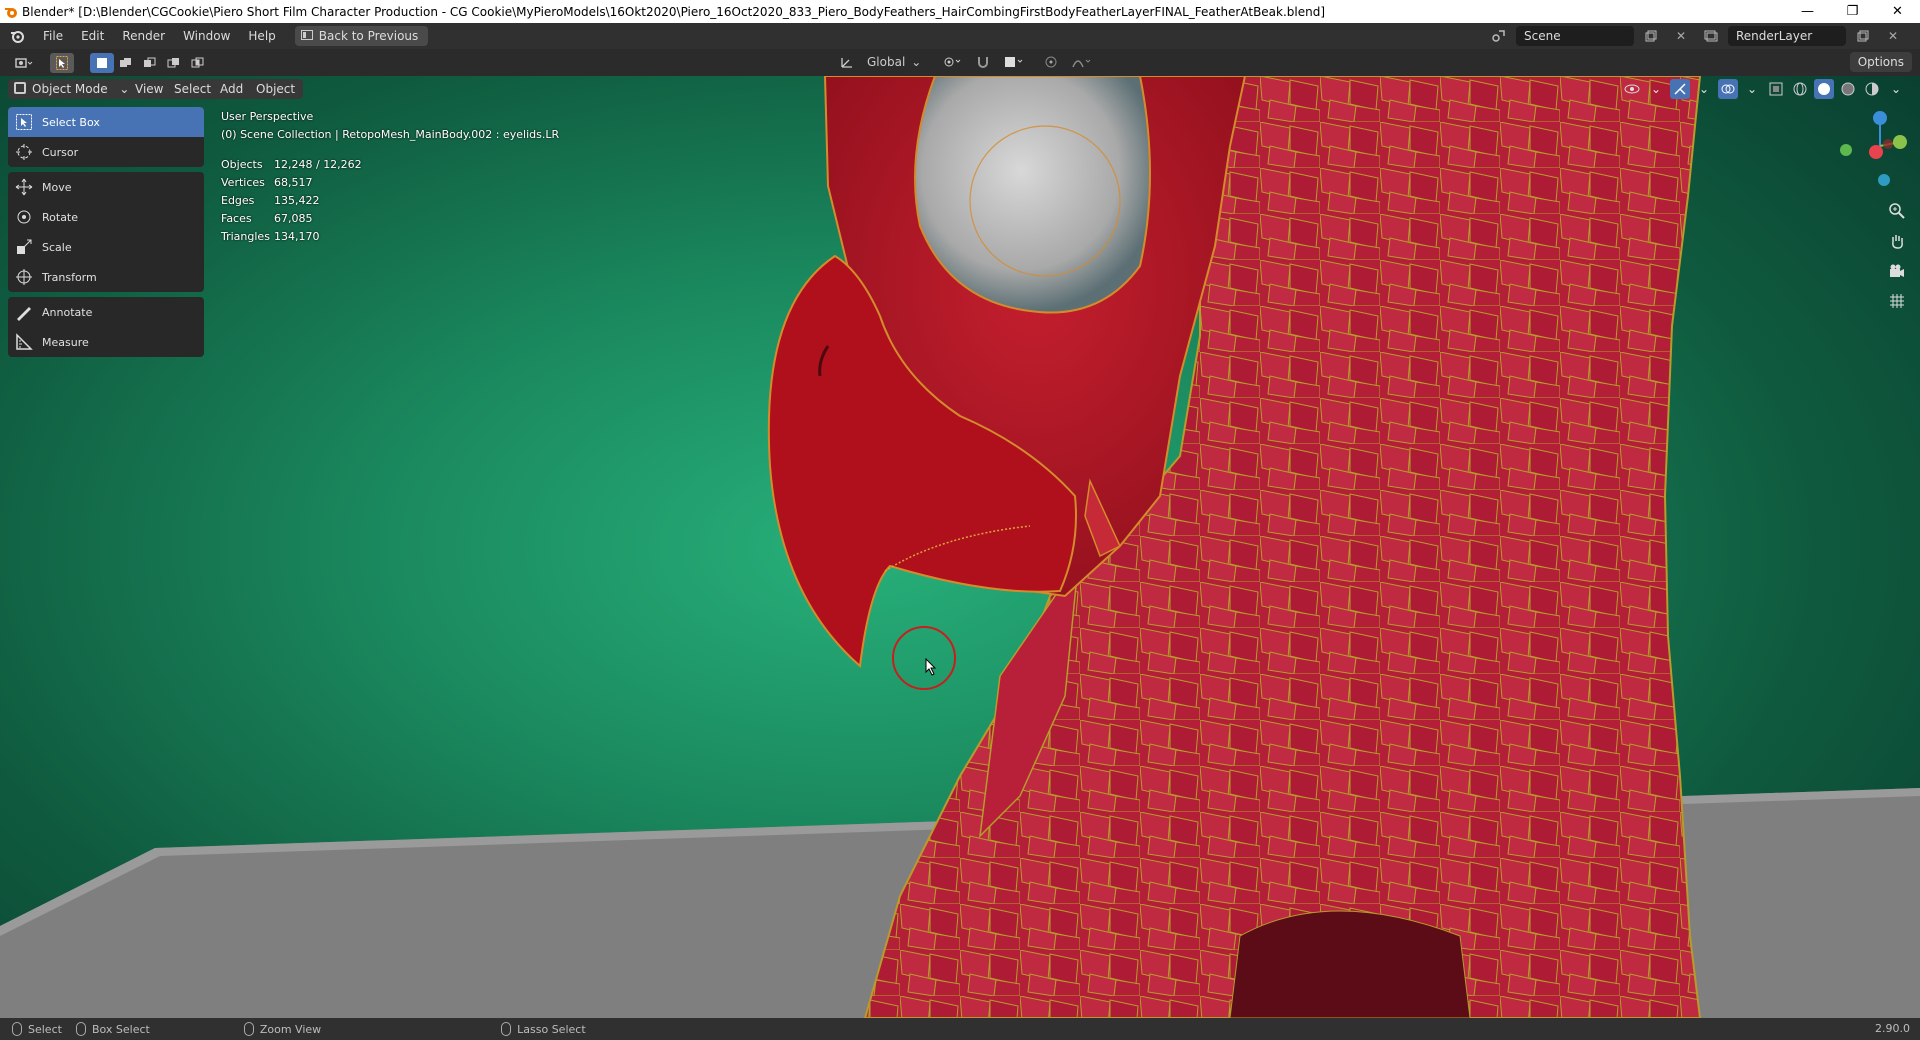  I want to click on overlays-toggle-icon, so click(1728, 89).